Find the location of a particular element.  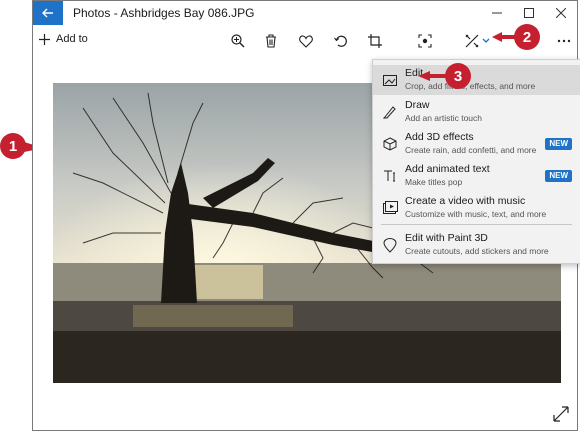

pen-icon is located at coordinates (390, 112).